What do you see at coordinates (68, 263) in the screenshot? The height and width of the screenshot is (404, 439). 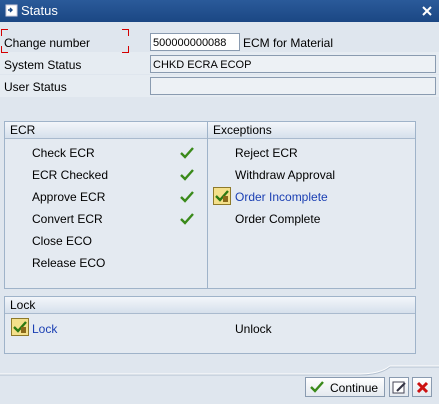 I see `ecr-item-release-eco: Release ECO` at bounding box center [68, 263].